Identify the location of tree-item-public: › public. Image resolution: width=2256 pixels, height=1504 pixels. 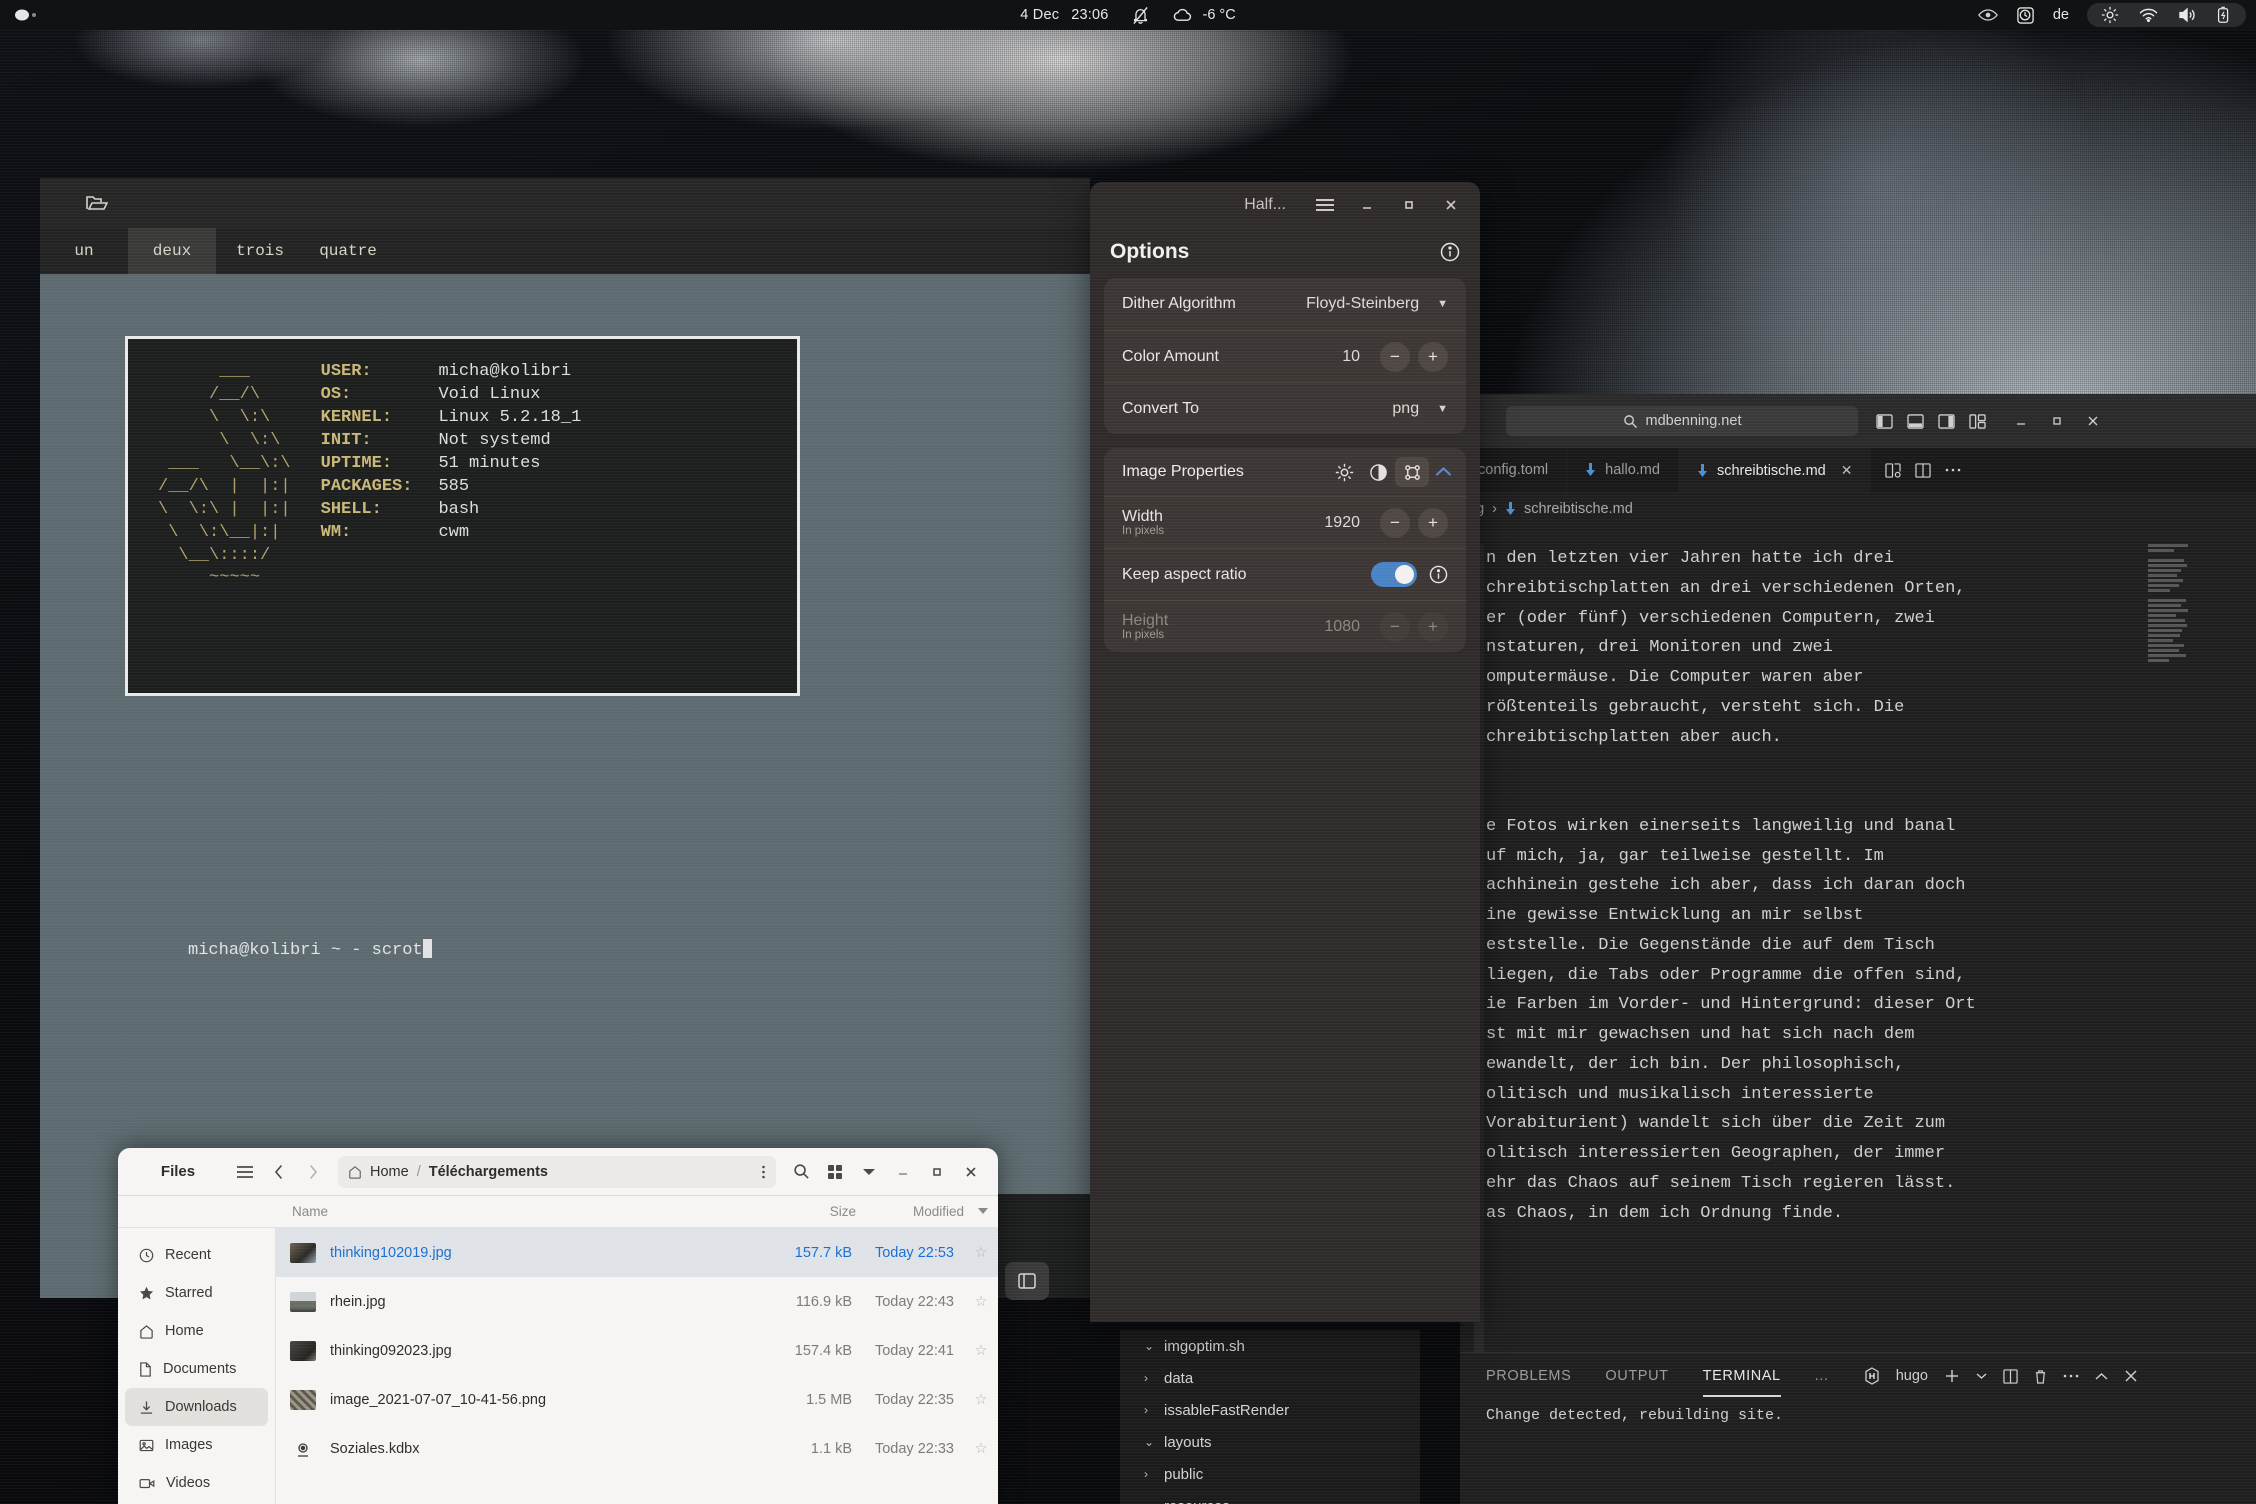
(1270, 1474).